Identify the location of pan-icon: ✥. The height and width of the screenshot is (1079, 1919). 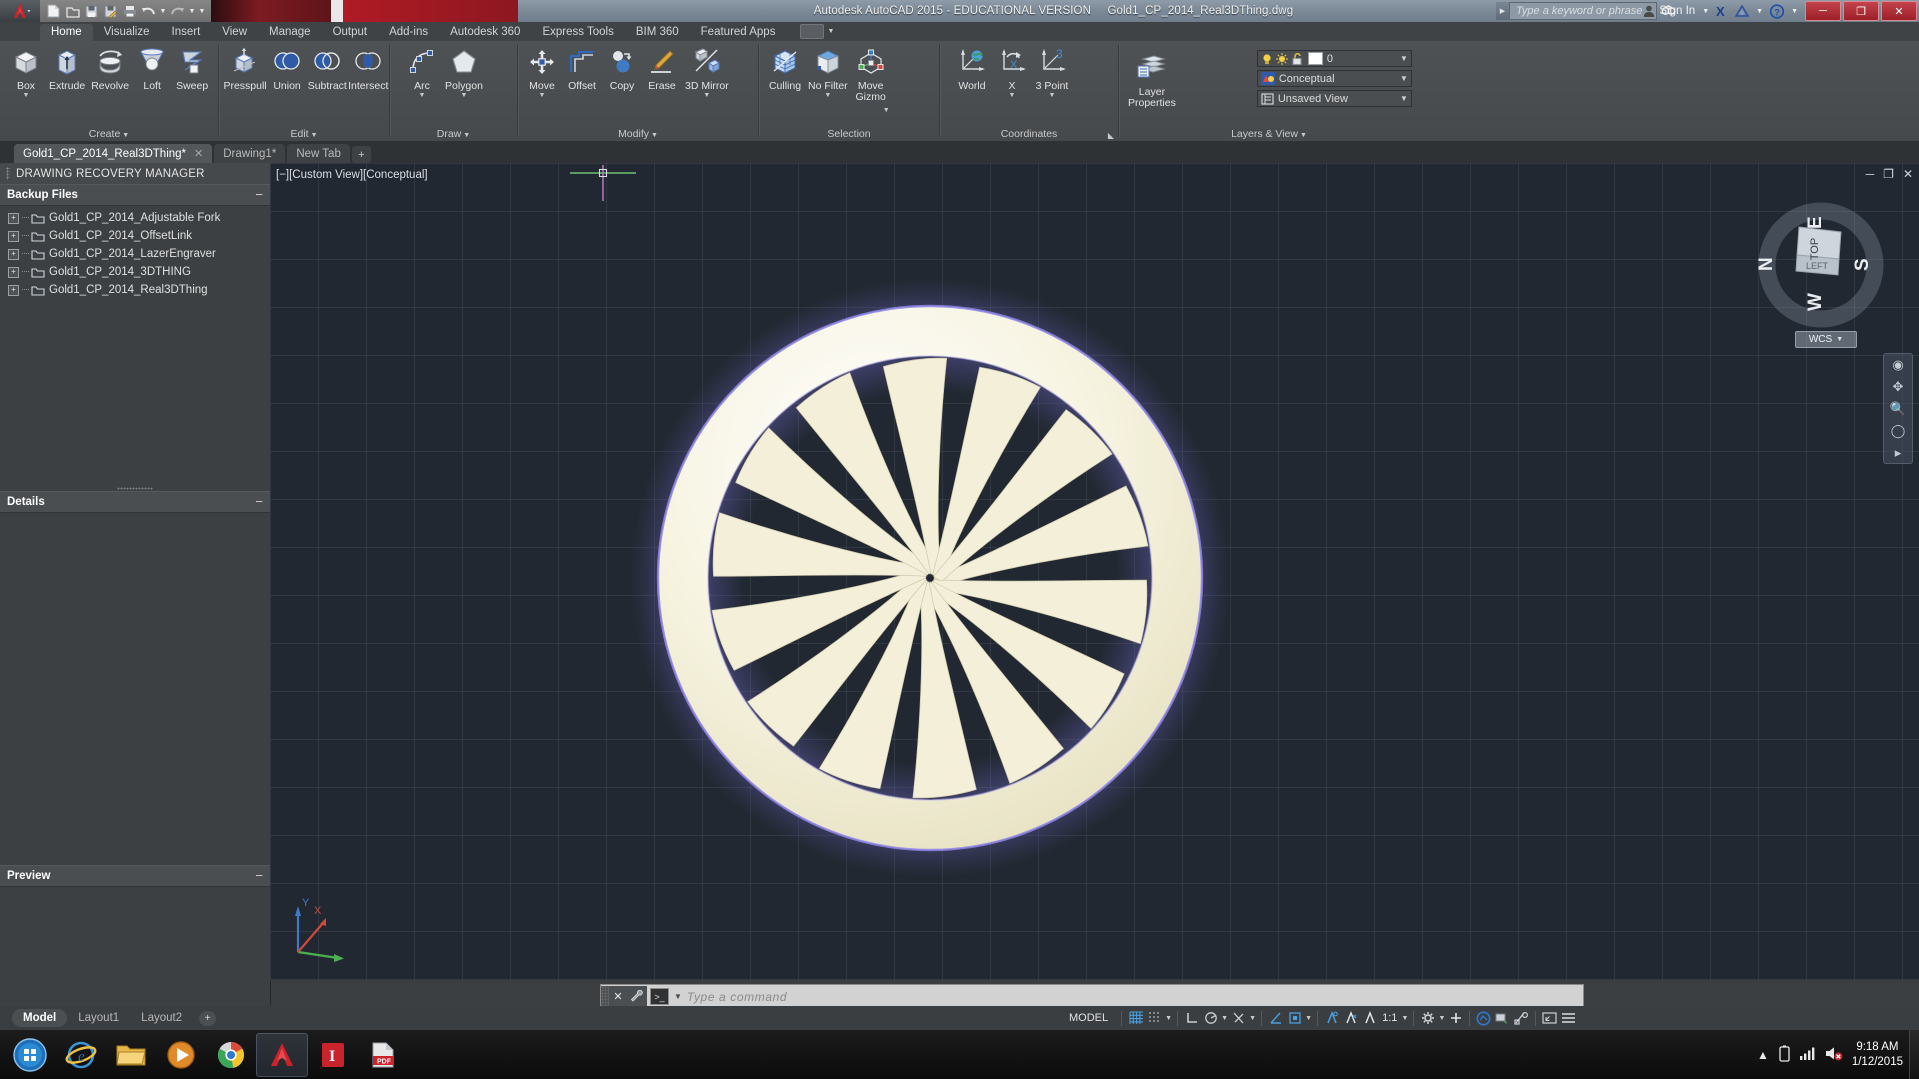
(1898, 386).